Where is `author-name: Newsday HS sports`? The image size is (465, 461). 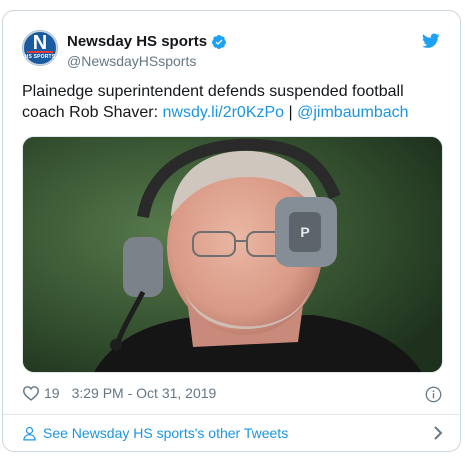
author-name: Newsday HS sports is located at coordinates (137, 41).